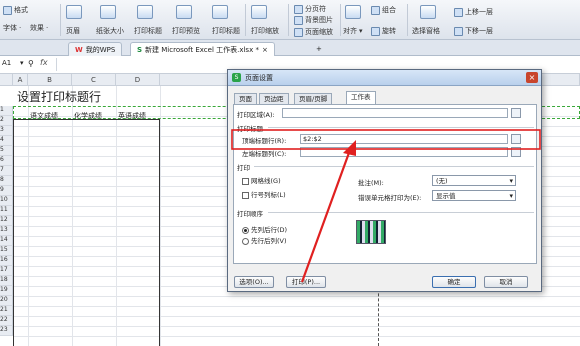 This screenshot has width=580, height=346. I want to click on highlight-box, so click(386, 139).